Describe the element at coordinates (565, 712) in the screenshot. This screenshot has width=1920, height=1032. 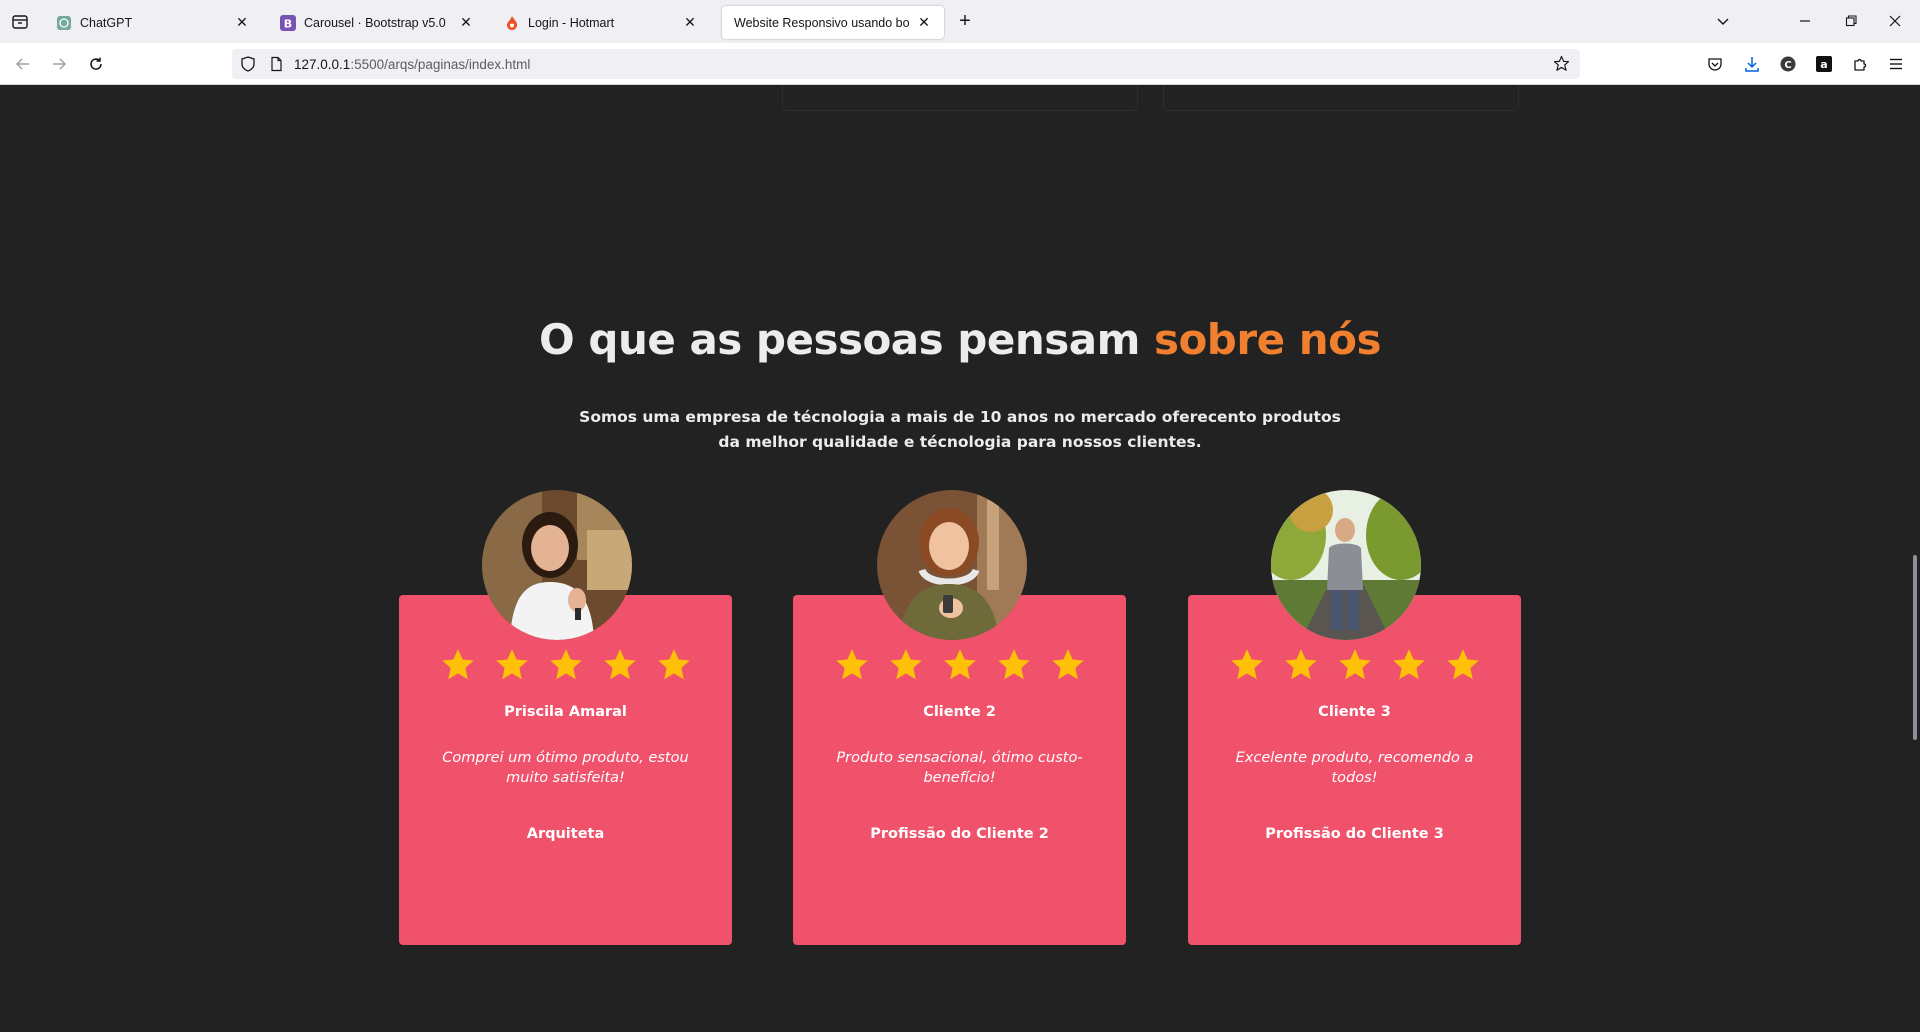
I see `client-name: Priscila Amaral` at that location.